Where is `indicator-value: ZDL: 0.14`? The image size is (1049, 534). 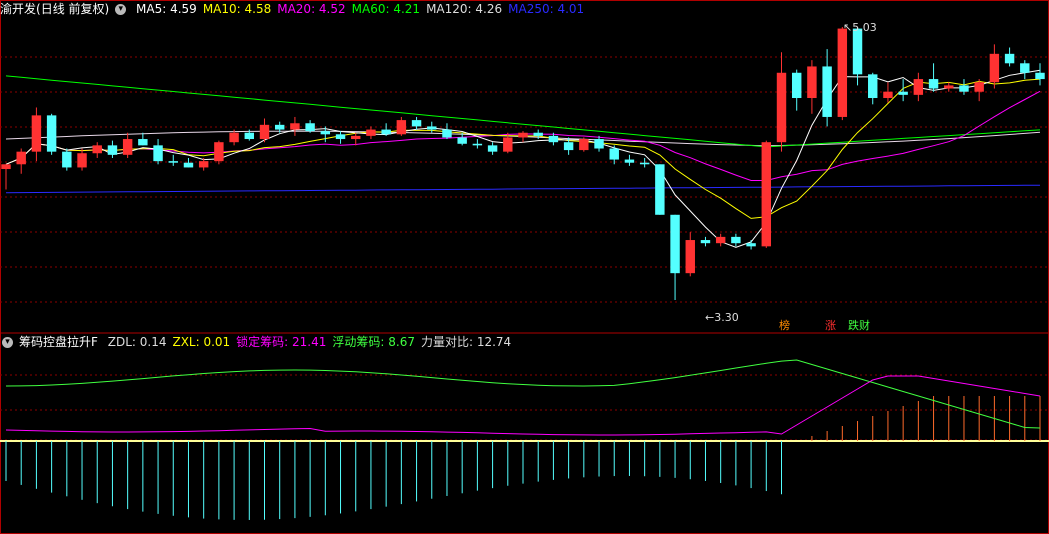 indicator-value: ZDL: 0.14 is located at coordinates (137, 342).